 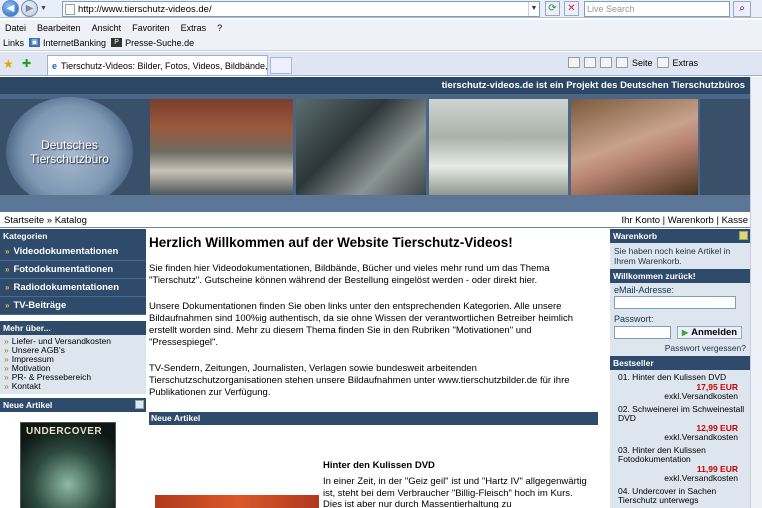 I want to click on ie-page-icon: e, so click(x=55, y=65).